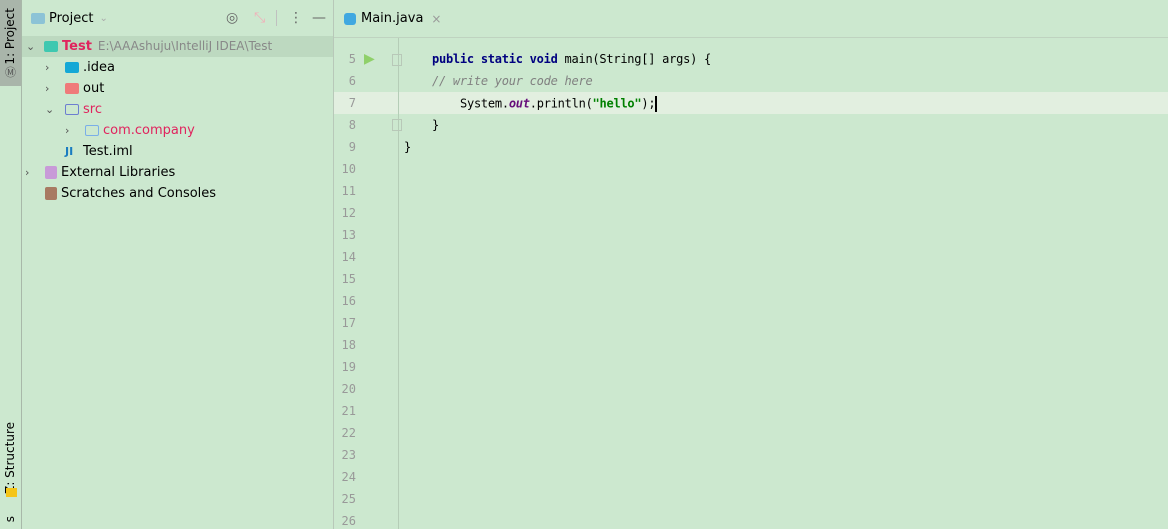  Describe the element at coordinates (512, 81) in the screenshot. I see `code-line-6: // write your code here` at that location.